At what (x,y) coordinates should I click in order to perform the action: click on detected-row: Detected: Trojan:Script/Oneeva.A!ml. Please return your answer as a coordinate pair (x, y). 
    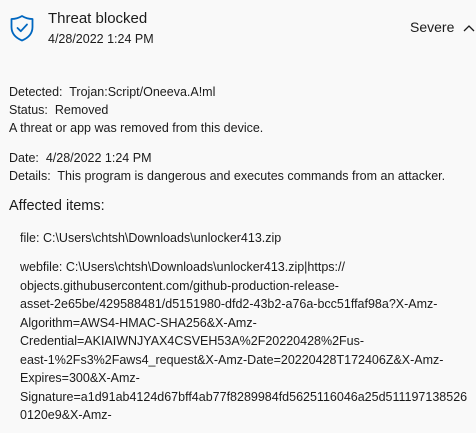
    Looking at the image, I should click on (112, 92).